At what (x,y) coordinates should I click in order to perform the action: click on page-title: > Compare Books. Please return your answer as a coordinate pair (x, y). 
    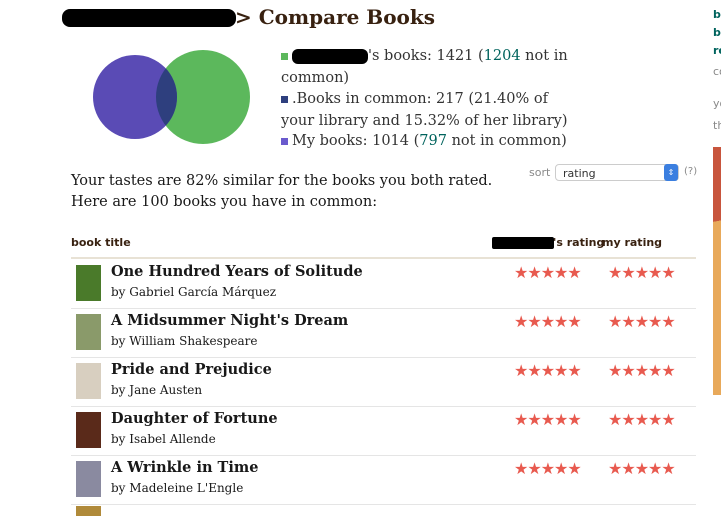
    Looking at the image, I should click on (335, 17).